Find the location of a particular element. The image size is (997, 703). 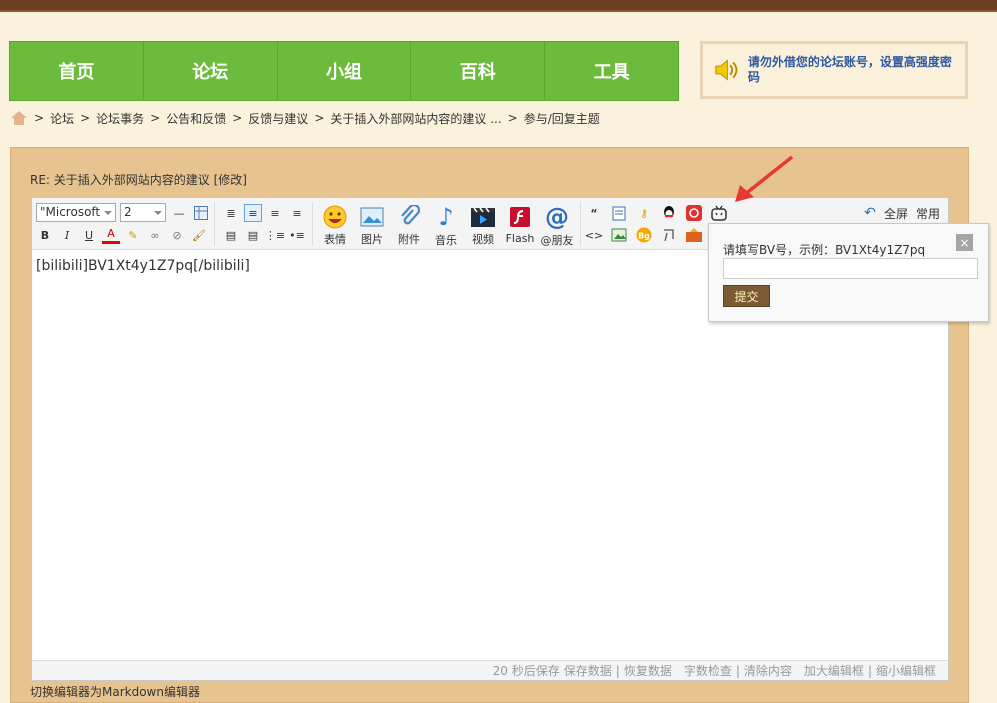

common-button: 常用 is located at coordinates (928, 213).